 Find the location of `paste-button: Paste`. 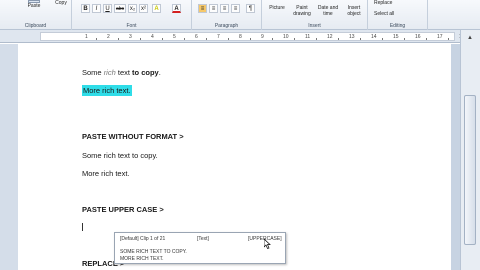

paste-button: Paste is located at coordinates (34, 6).